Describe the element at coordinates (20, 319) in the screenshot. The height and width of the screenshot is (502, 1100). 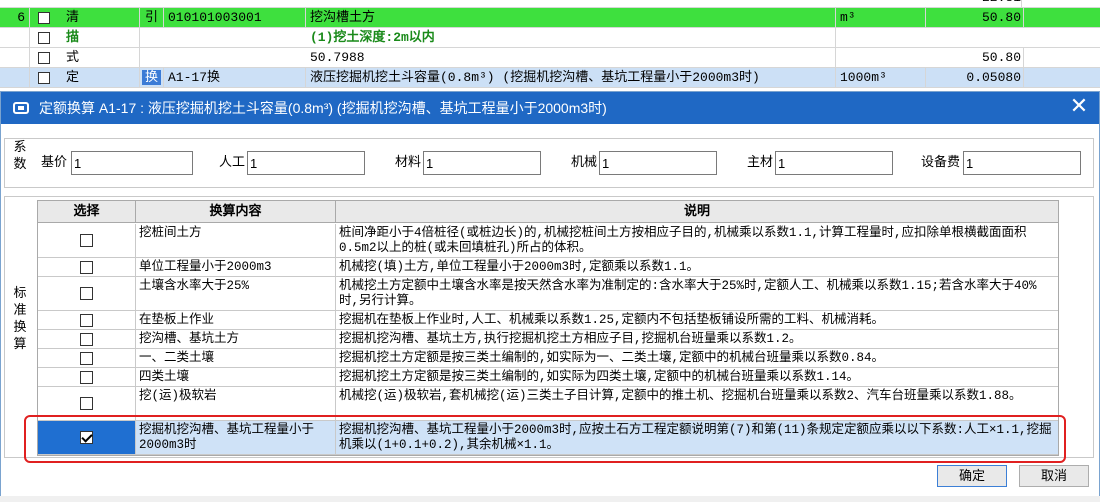
I see `std-group-label: 标准换算` at that location.